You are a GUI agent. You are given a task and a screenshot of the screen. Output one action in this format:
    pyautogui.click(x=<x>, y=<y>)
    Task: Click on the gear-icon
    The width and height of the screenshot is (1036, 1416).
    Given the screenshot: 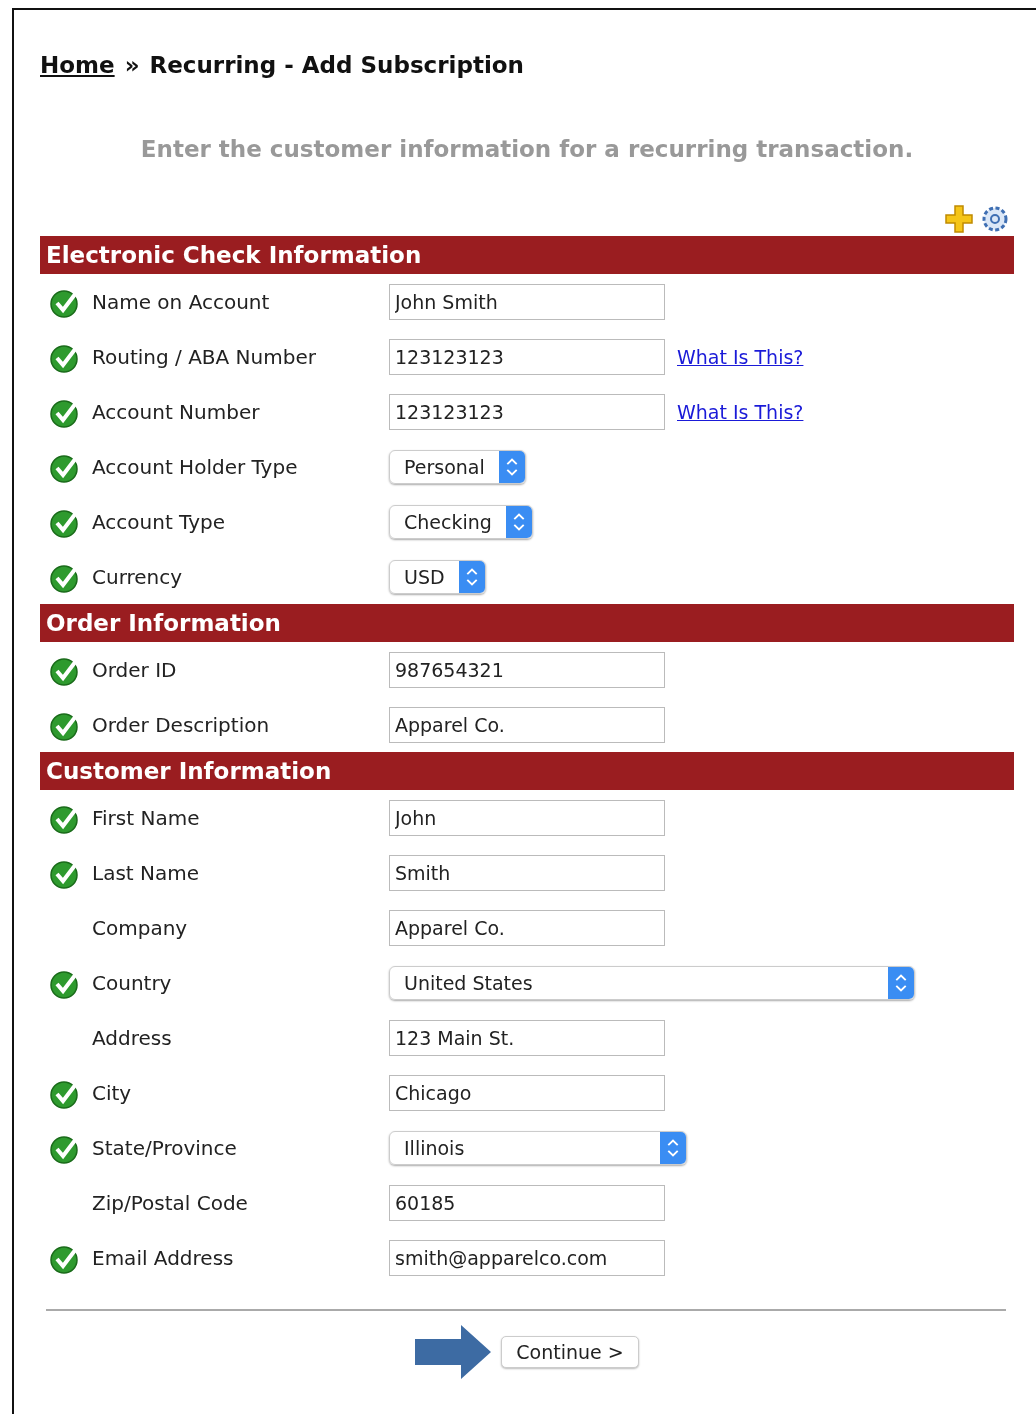 What is the action you would take?
    pyautogui.click(x=995, y=219)
    